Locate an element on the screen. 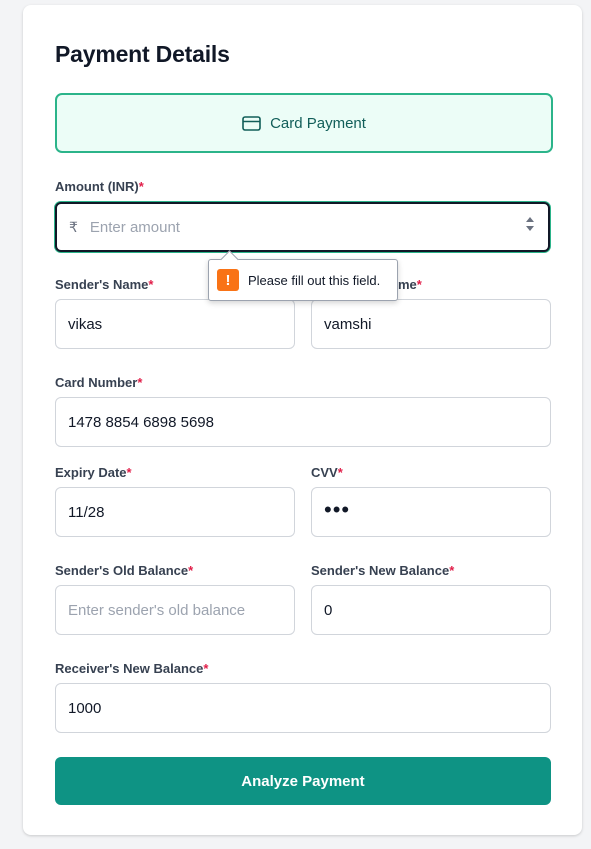 This screenshot has width=591, height=849. receiver-name-label: me* is located at coordinates (410, 284).